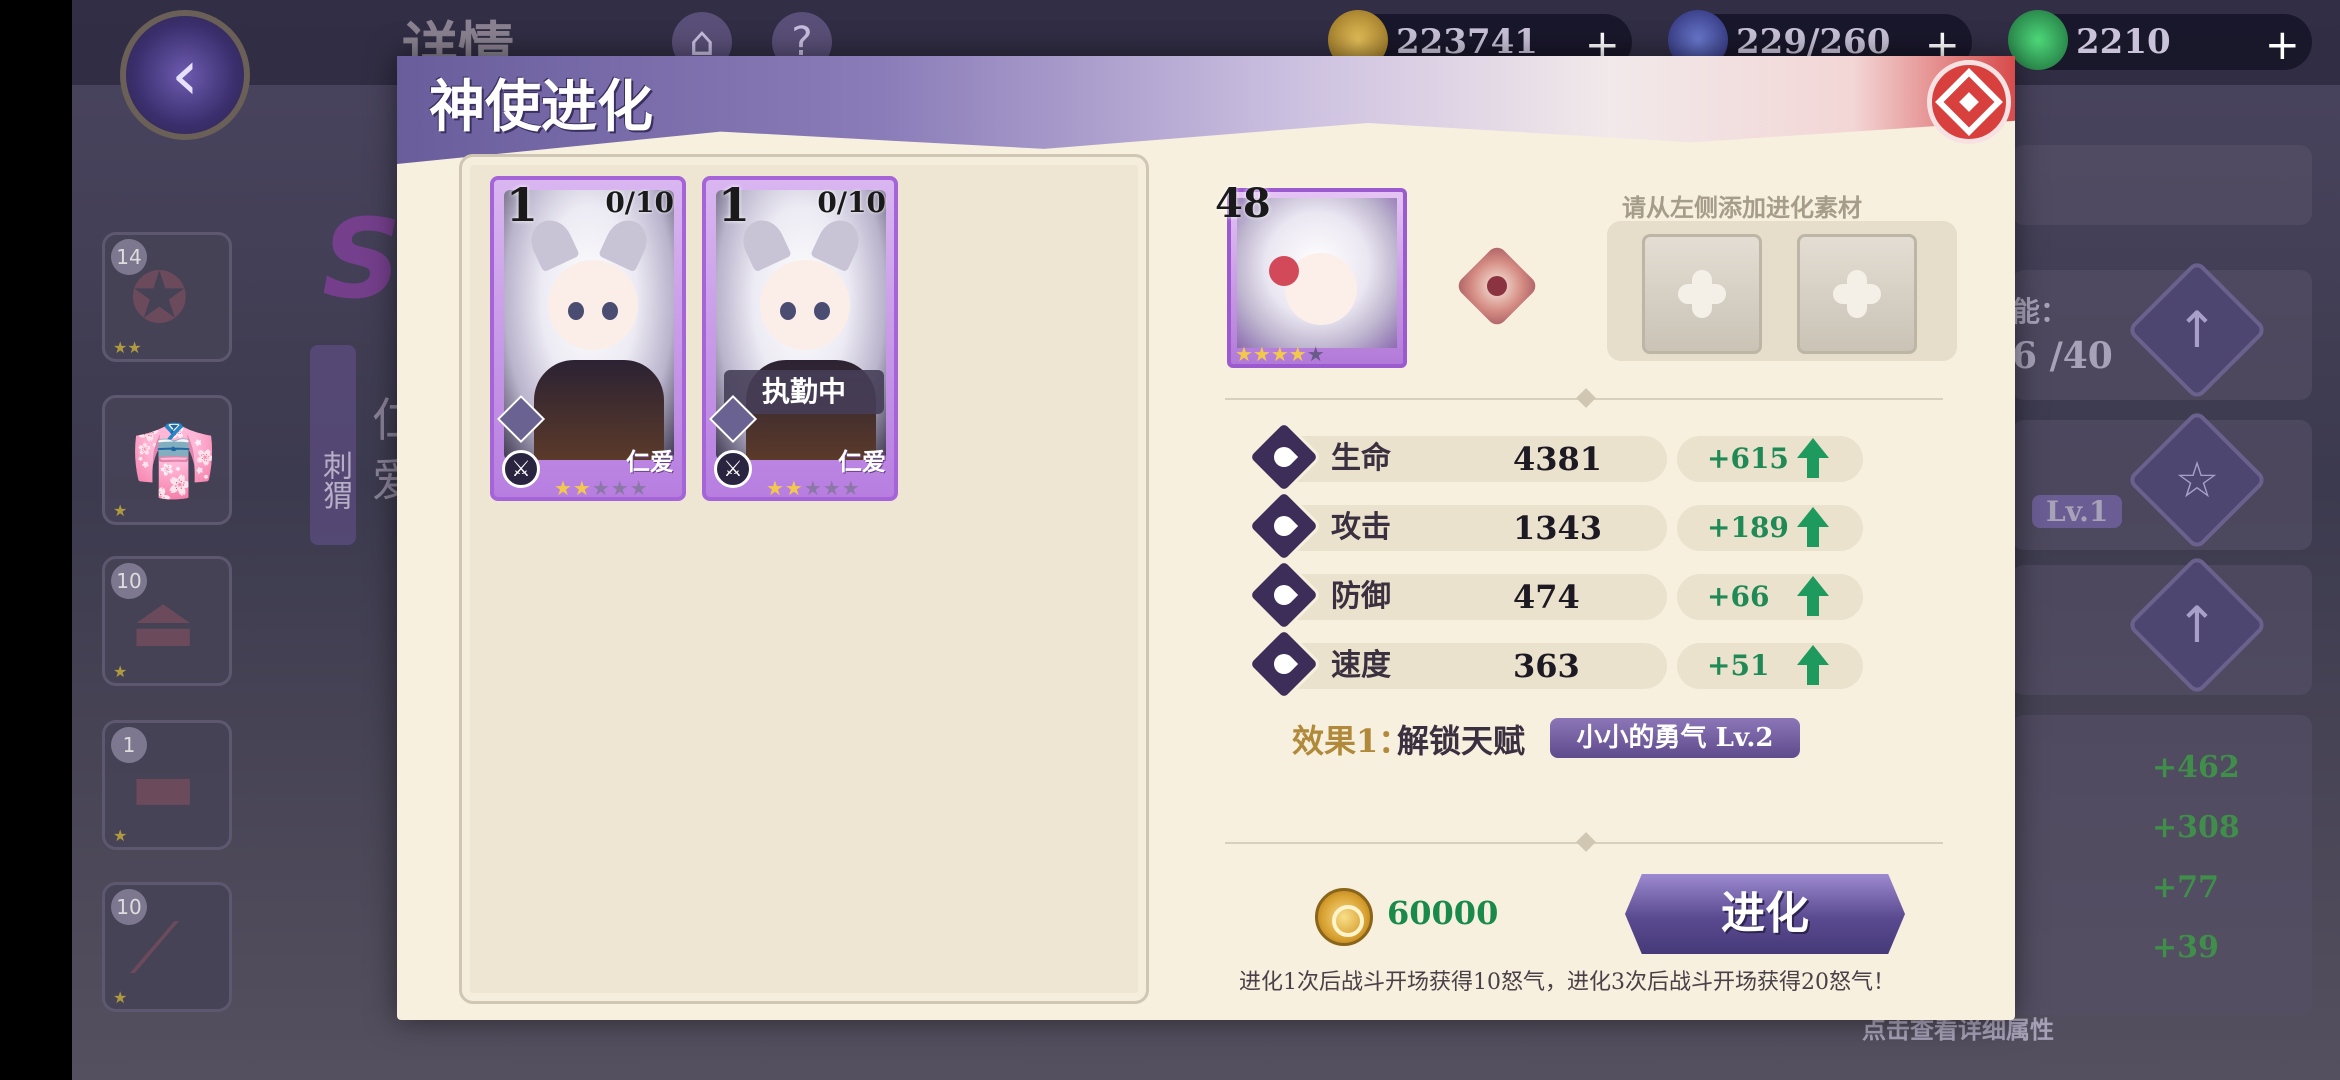  What do you see at coordinates (1243, 203) in the screenshot?
I see `hero-level: 48` at bounding box center [1243, 203].